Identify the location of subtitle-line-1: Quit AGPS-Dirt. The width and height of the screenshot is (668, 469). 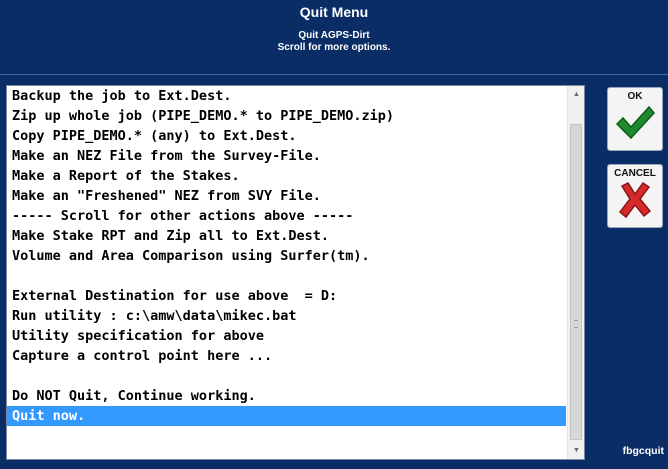
(334, 35).